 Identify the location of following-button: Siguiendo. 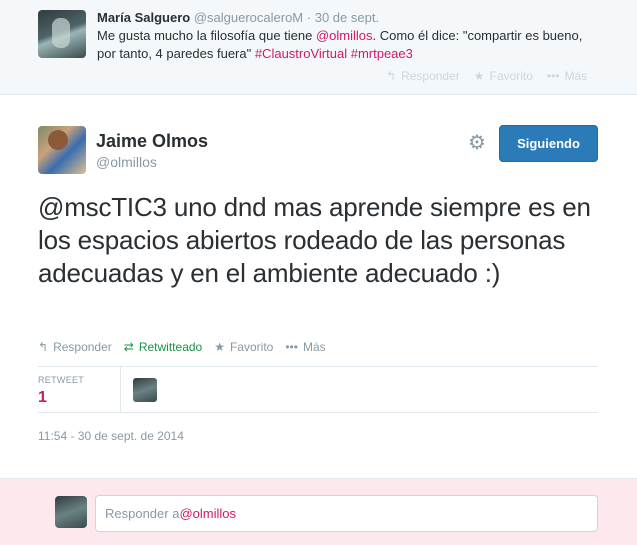
(548, 143).